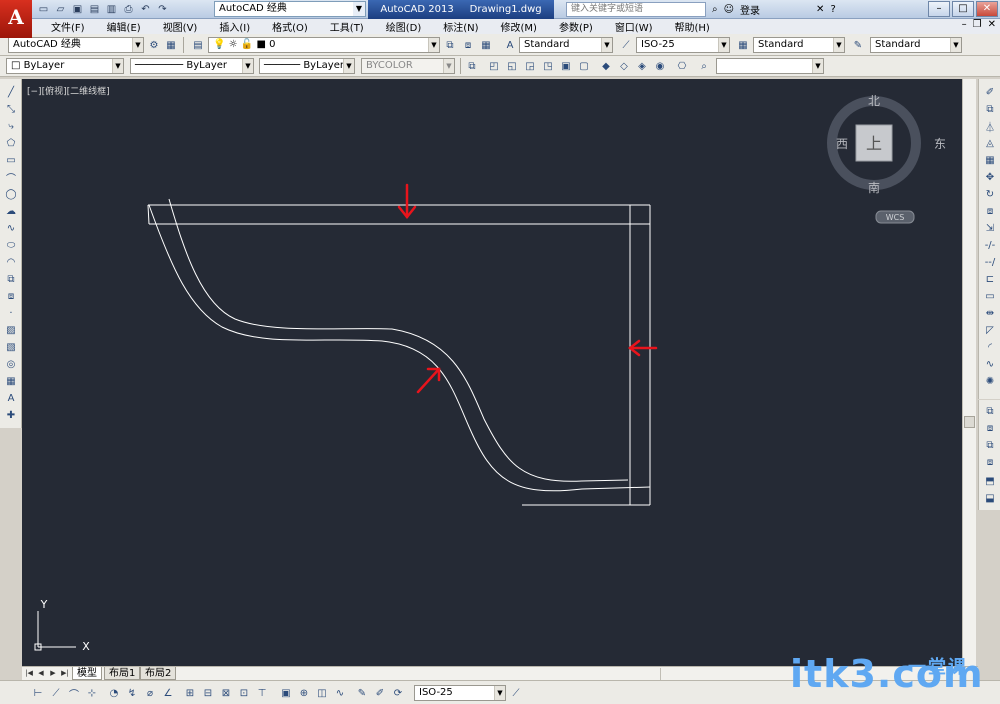 This screenshot has height=704, width=1000. What do you see at coordinates (990, 279) in the screenshot?
I see `break-at-point-icon: ⊏` at bounding box center [990, 279].